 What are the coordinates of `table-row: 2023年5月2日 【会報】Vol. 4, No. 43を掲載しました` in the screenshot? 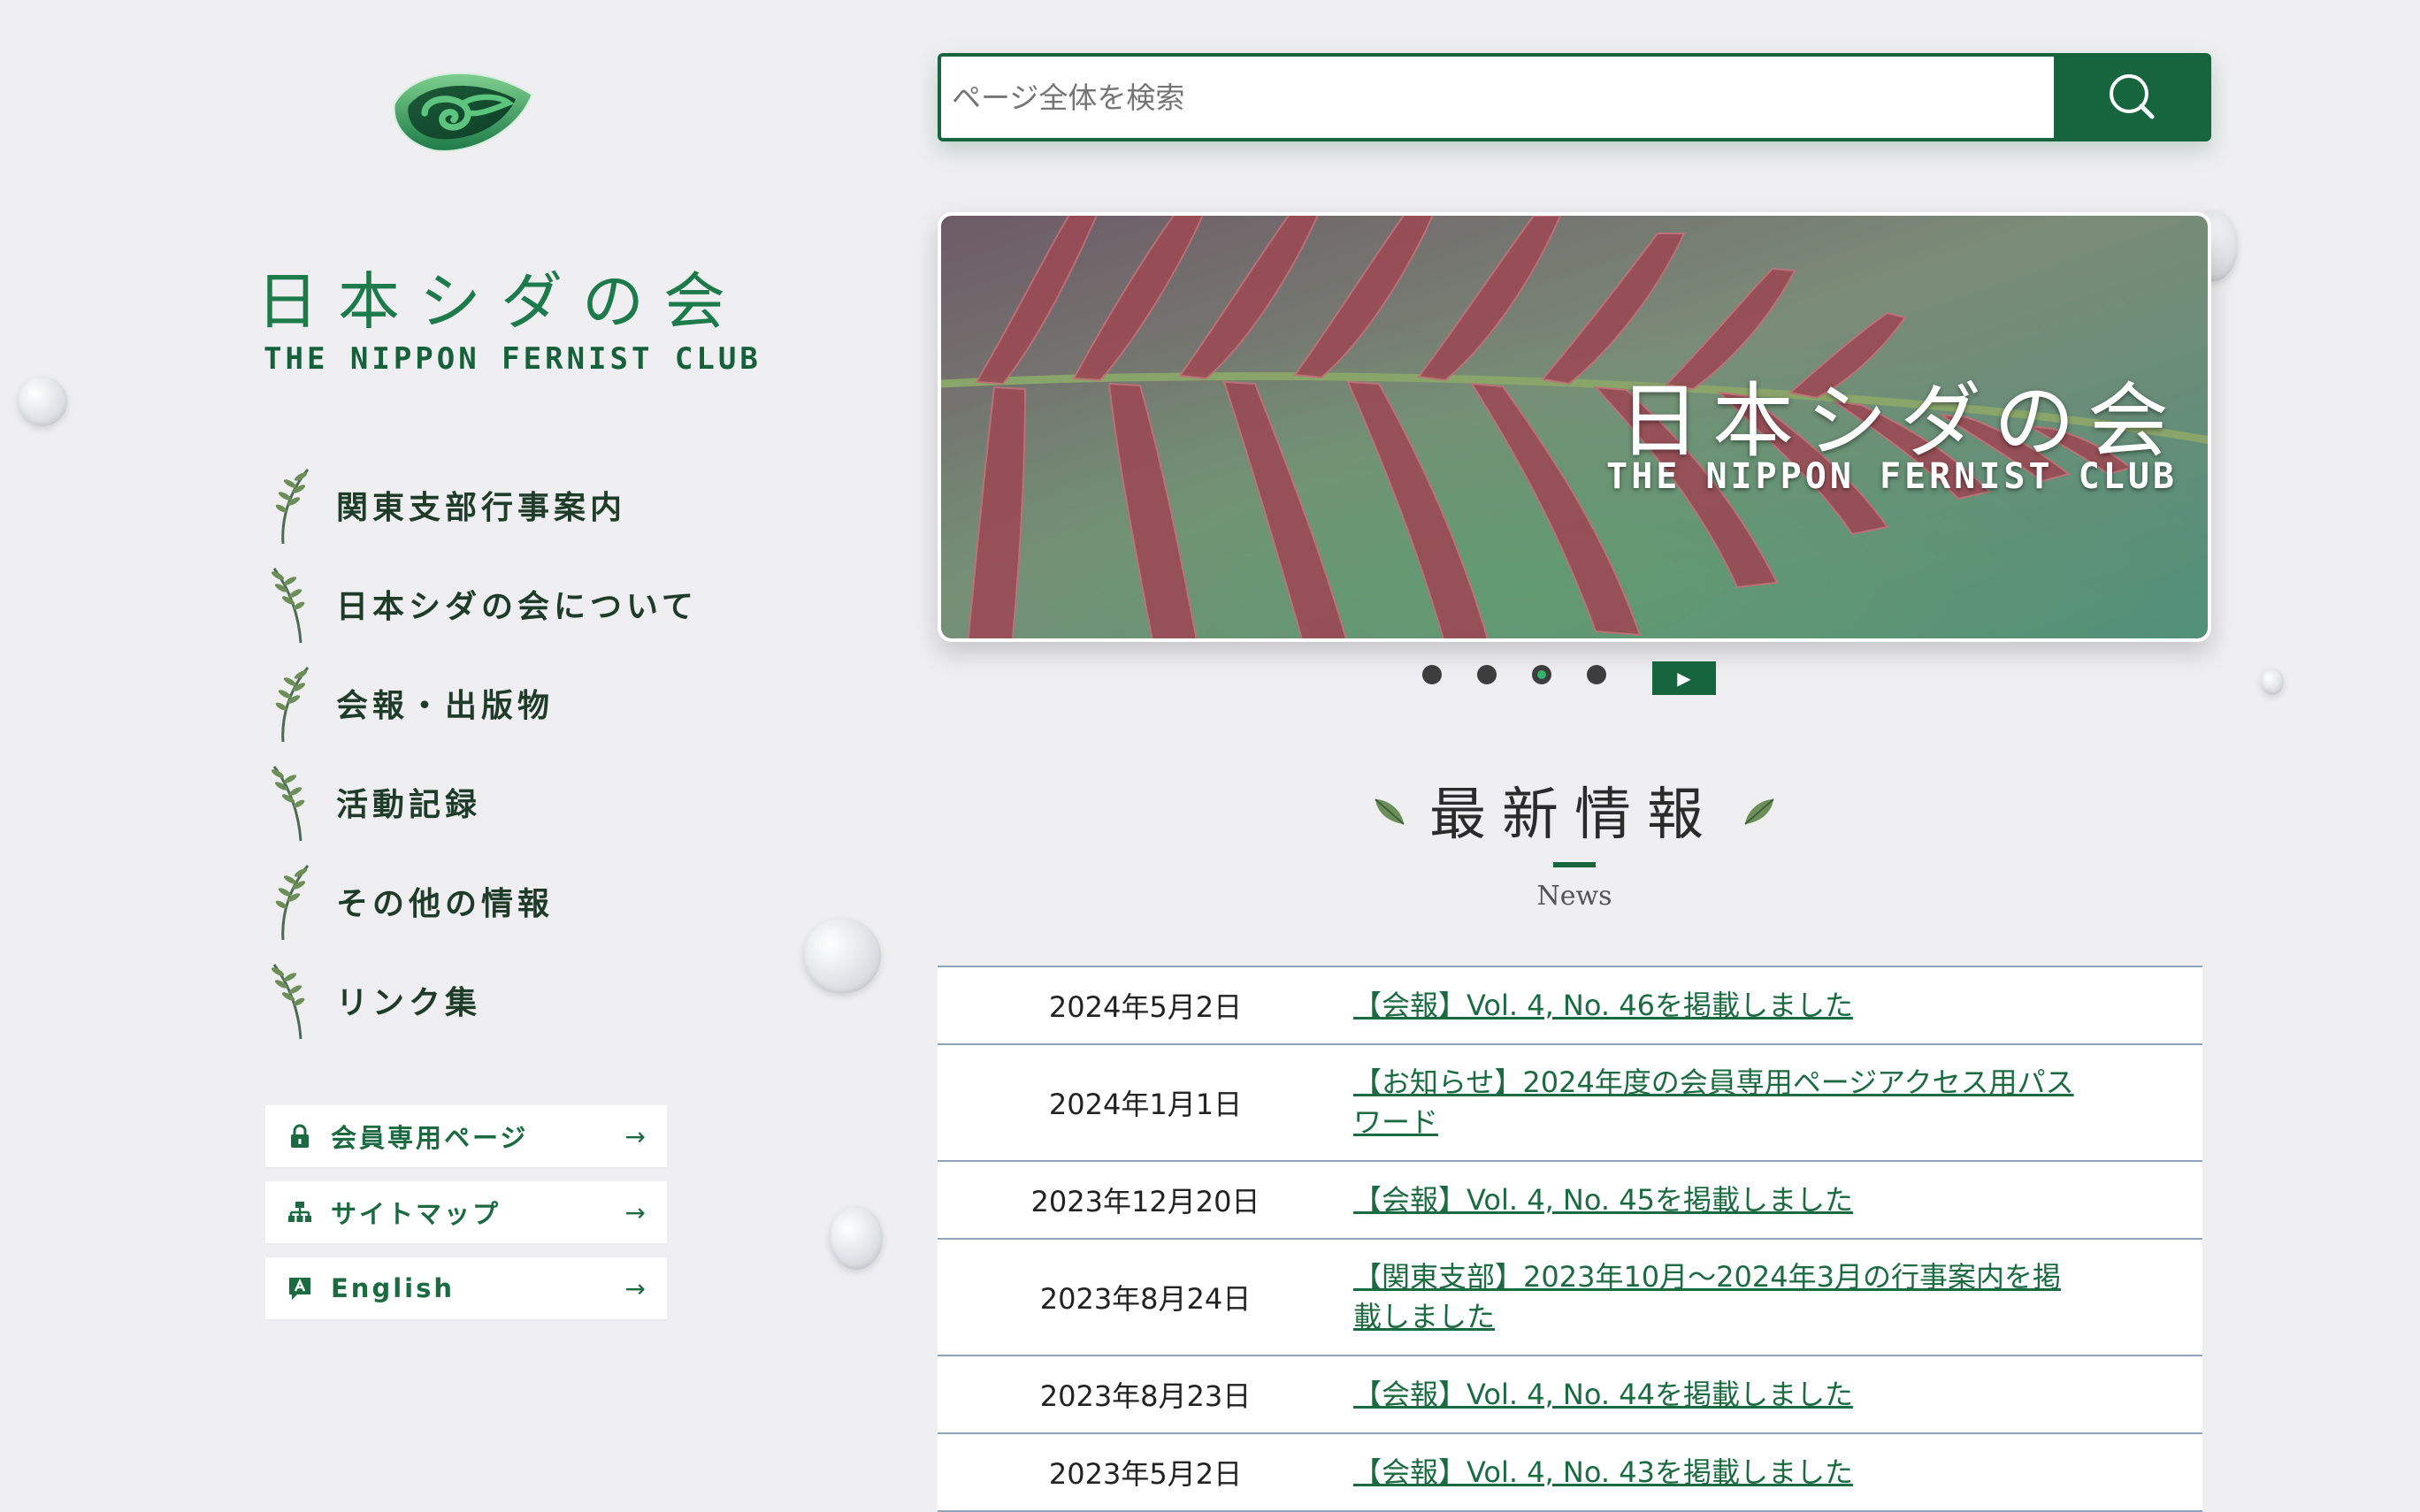 It's located at (1570, 1473).